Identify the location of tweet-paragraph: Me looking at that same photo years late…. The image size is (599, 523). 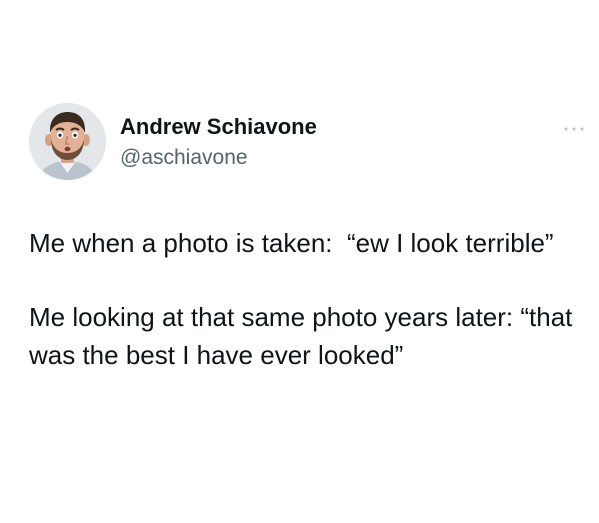
(304, 336).